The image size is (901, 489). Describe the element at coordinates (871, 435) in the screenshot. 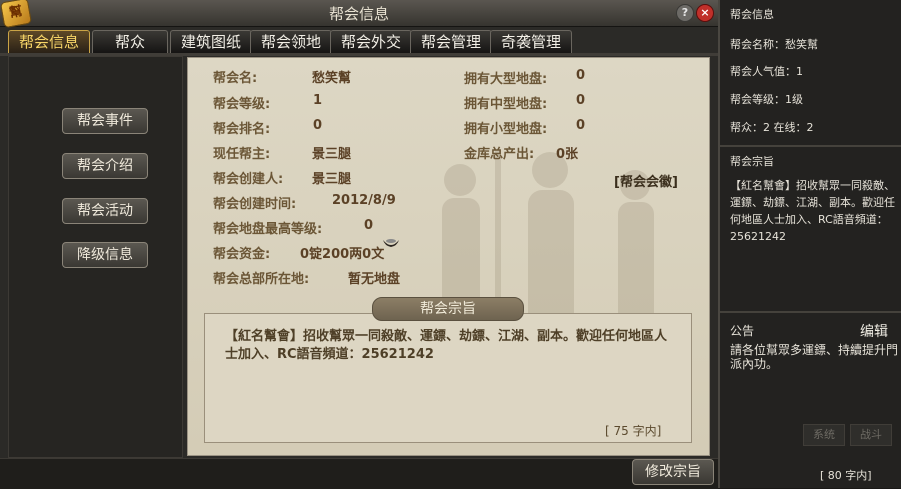

I see `battle-channel-button: 战斗` at that location.